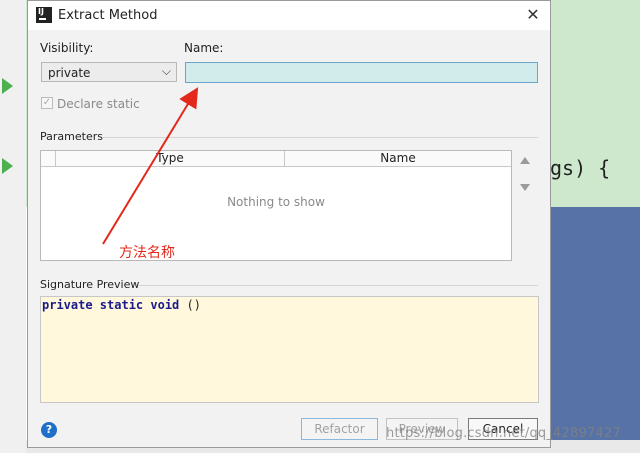 The width and height of the screenshot is (640, 453). What do you see at coordinates (13, 226) in the screenshot?
I see `editor-gutter` at bounding box center [13, 226].